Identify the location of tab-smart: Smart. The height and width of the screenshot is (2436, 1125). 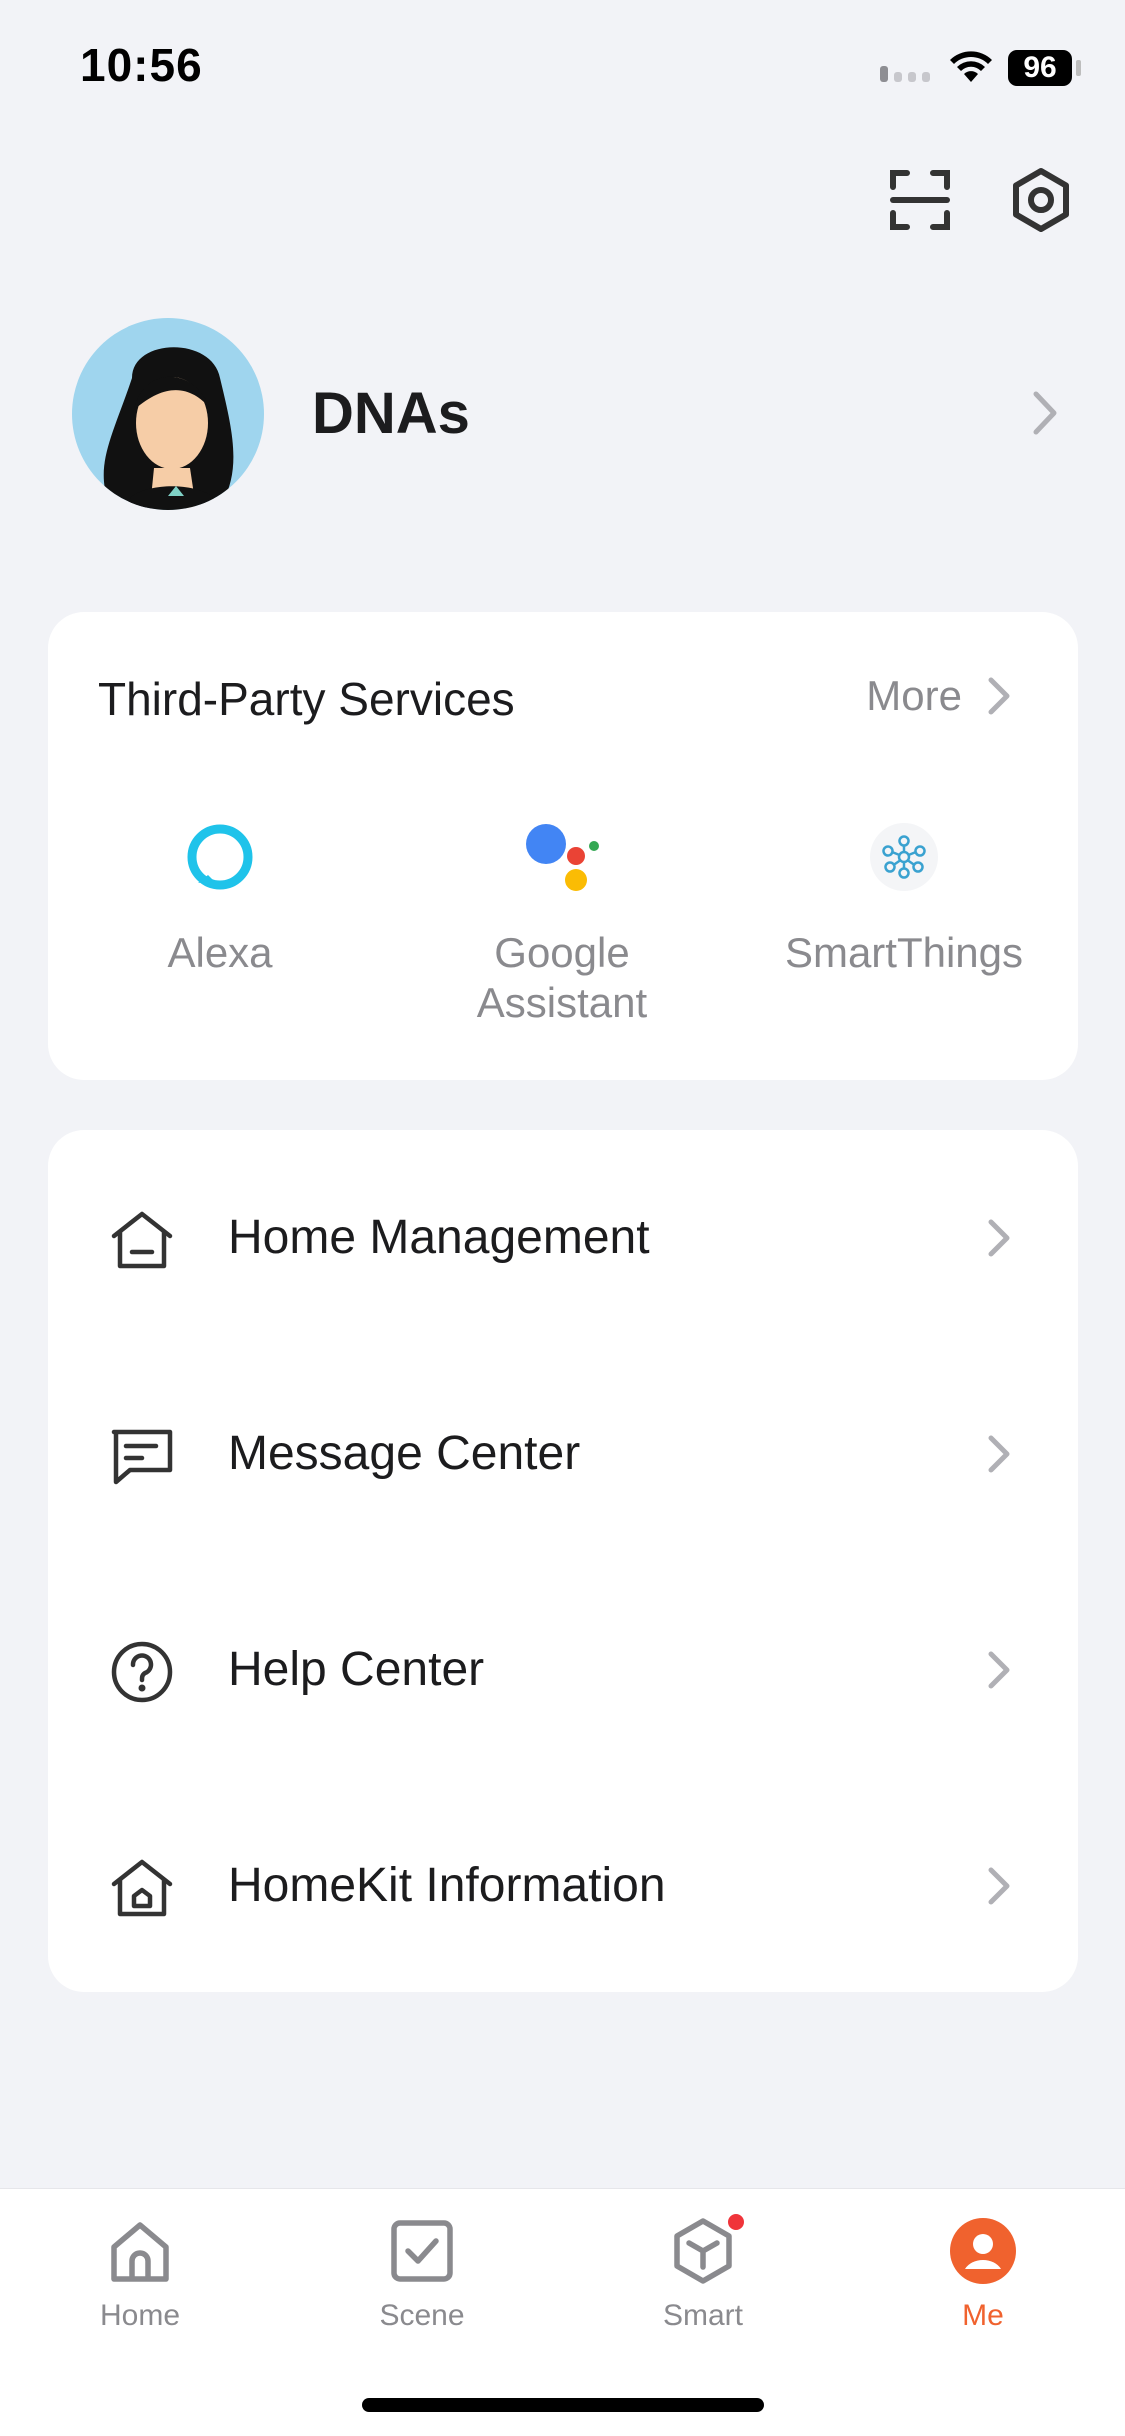
(703, 2272).